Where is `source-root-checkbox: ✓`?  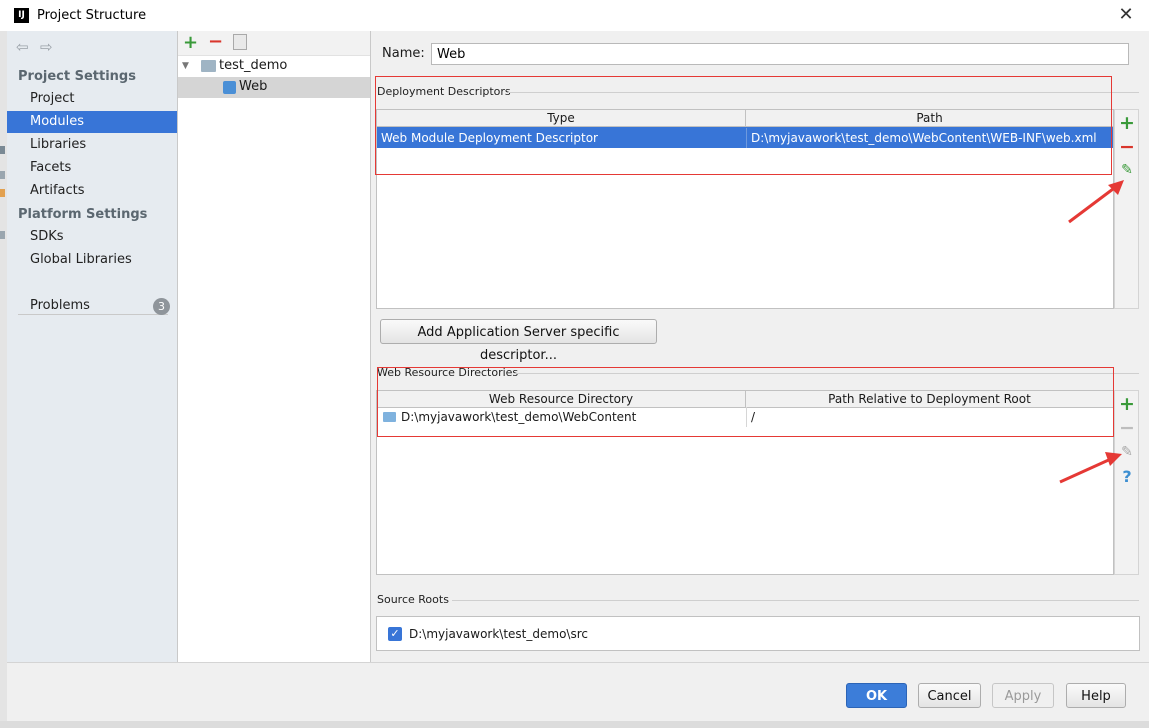 source-root-checkbox: ✓ is located at coordinates (395, 634).